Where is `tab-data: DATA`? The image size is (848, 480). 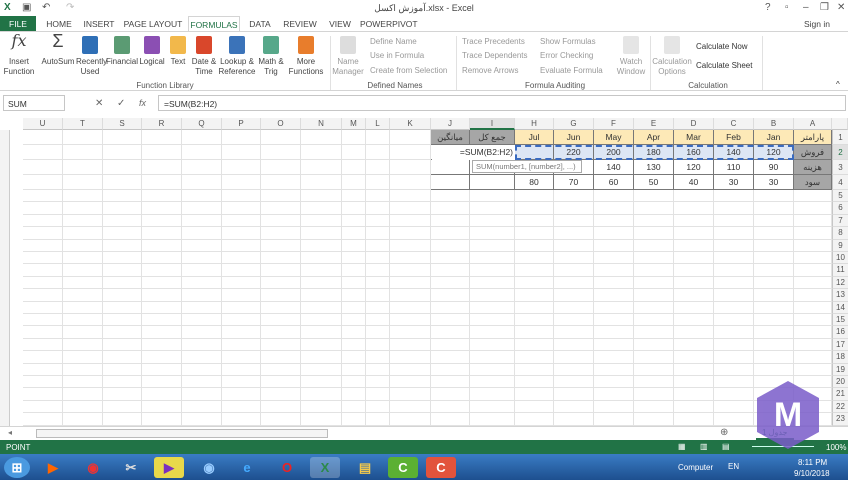 tab-data: DATA is located at coordinates (260, 24).